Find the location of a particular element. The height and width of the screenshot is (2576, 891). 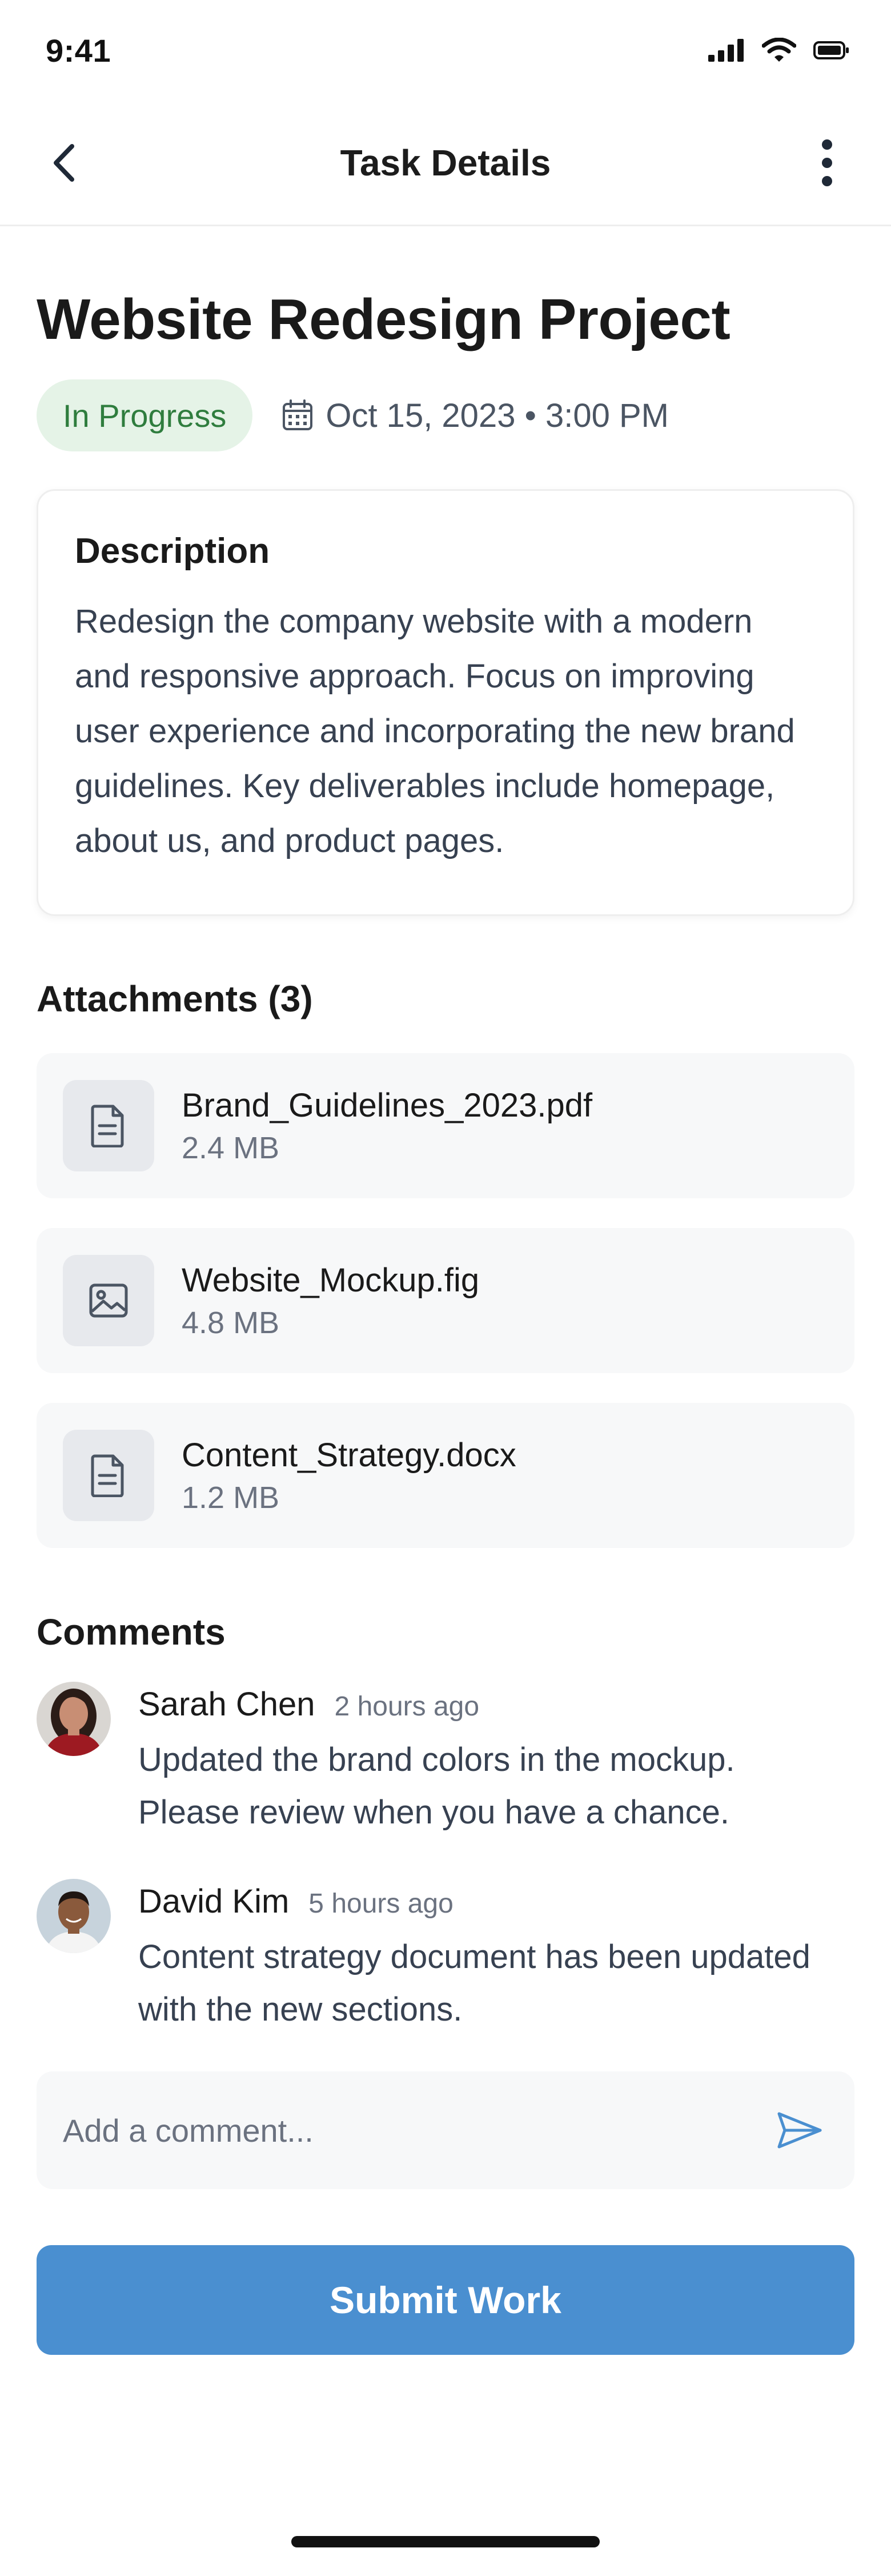

file-name: Brand_Guidelines_2023.pdf is located at coordinates (387, 1105).